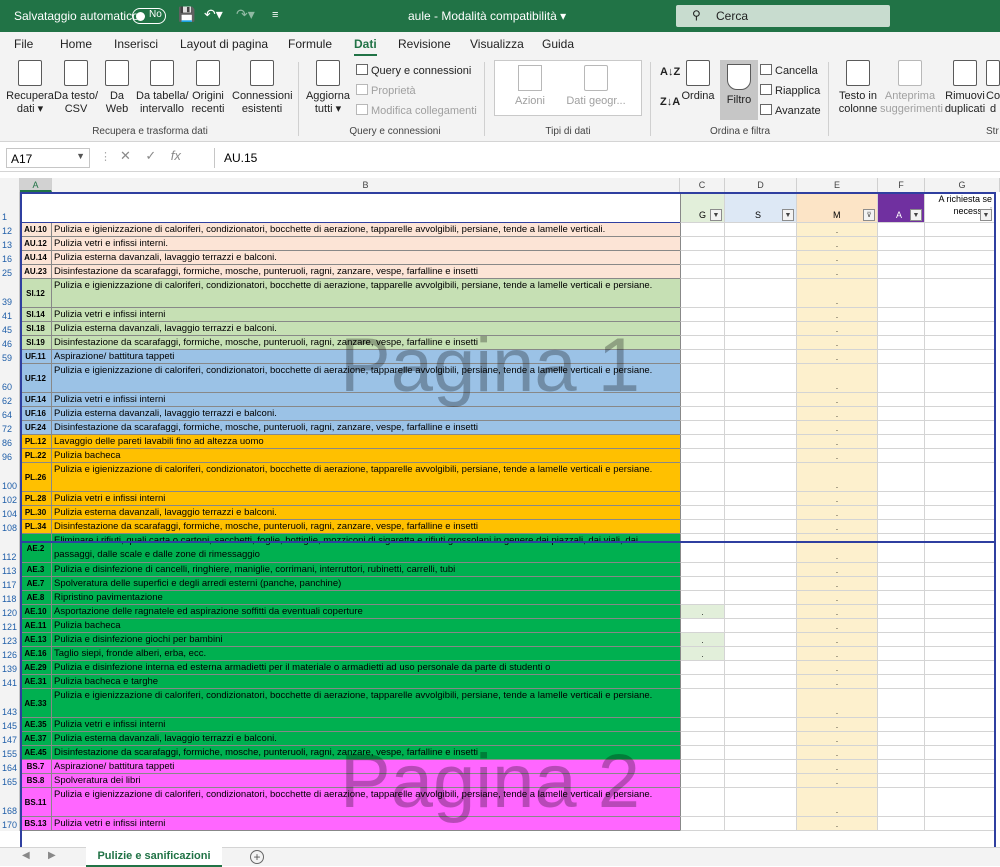  Describe the element at coordinates (500, 598) in the screenshot. I see `table-row: 118 AE.8 Ripristino pavimentazione.` at that location.